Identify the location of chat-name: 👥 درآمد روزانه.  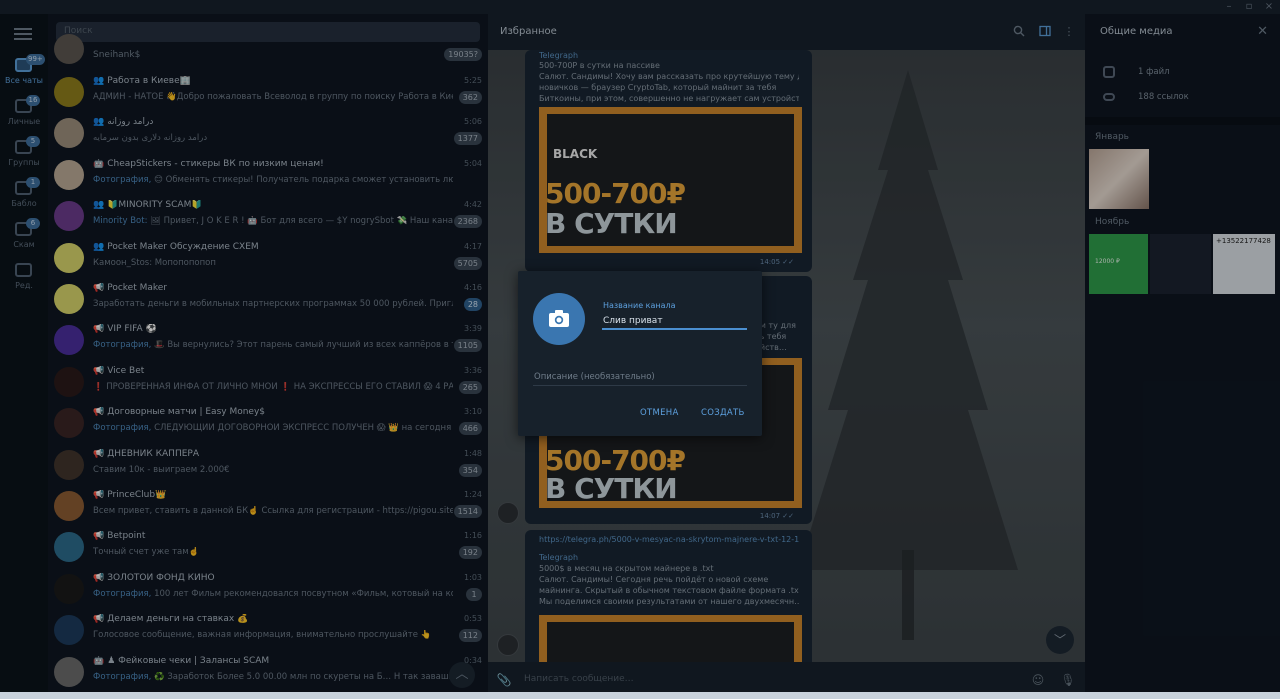
(123, 122).